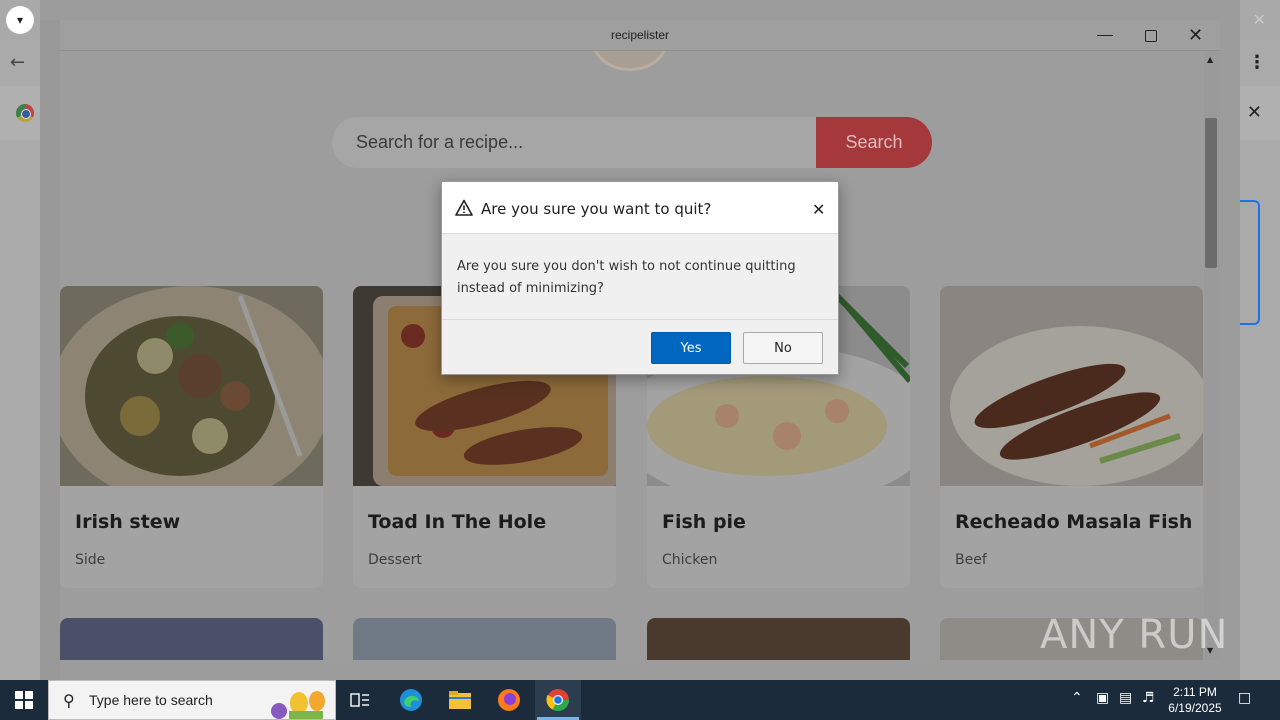 The height and width of the screenshot is (720, 1280). What do you see at coordinates (128, 522) in the screenshot?
I see `recipe-title: Irish stew` at bounding box center [128, 522].